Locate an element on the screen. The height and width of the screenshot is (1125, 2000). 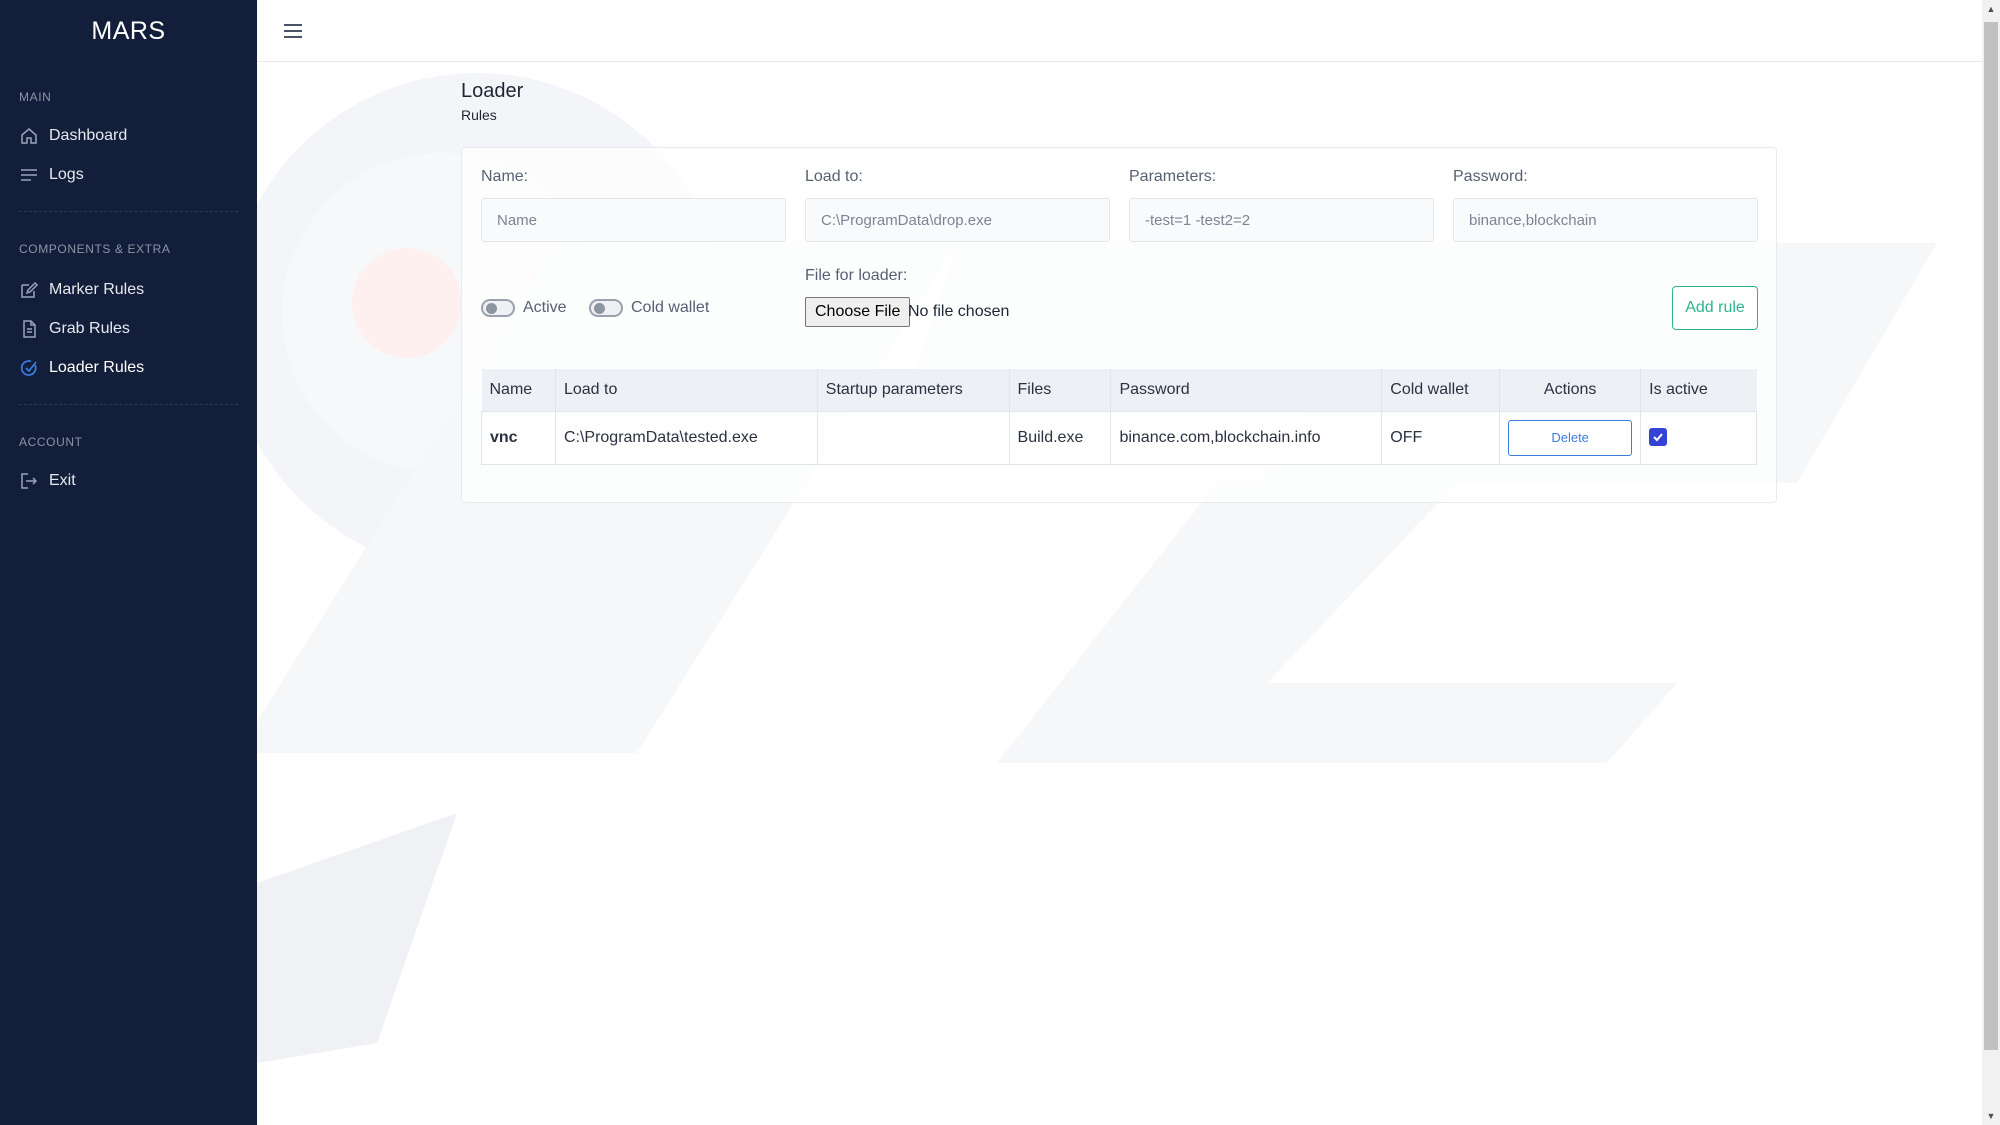
cell-name: vnc is located at coordinates (518, 437).